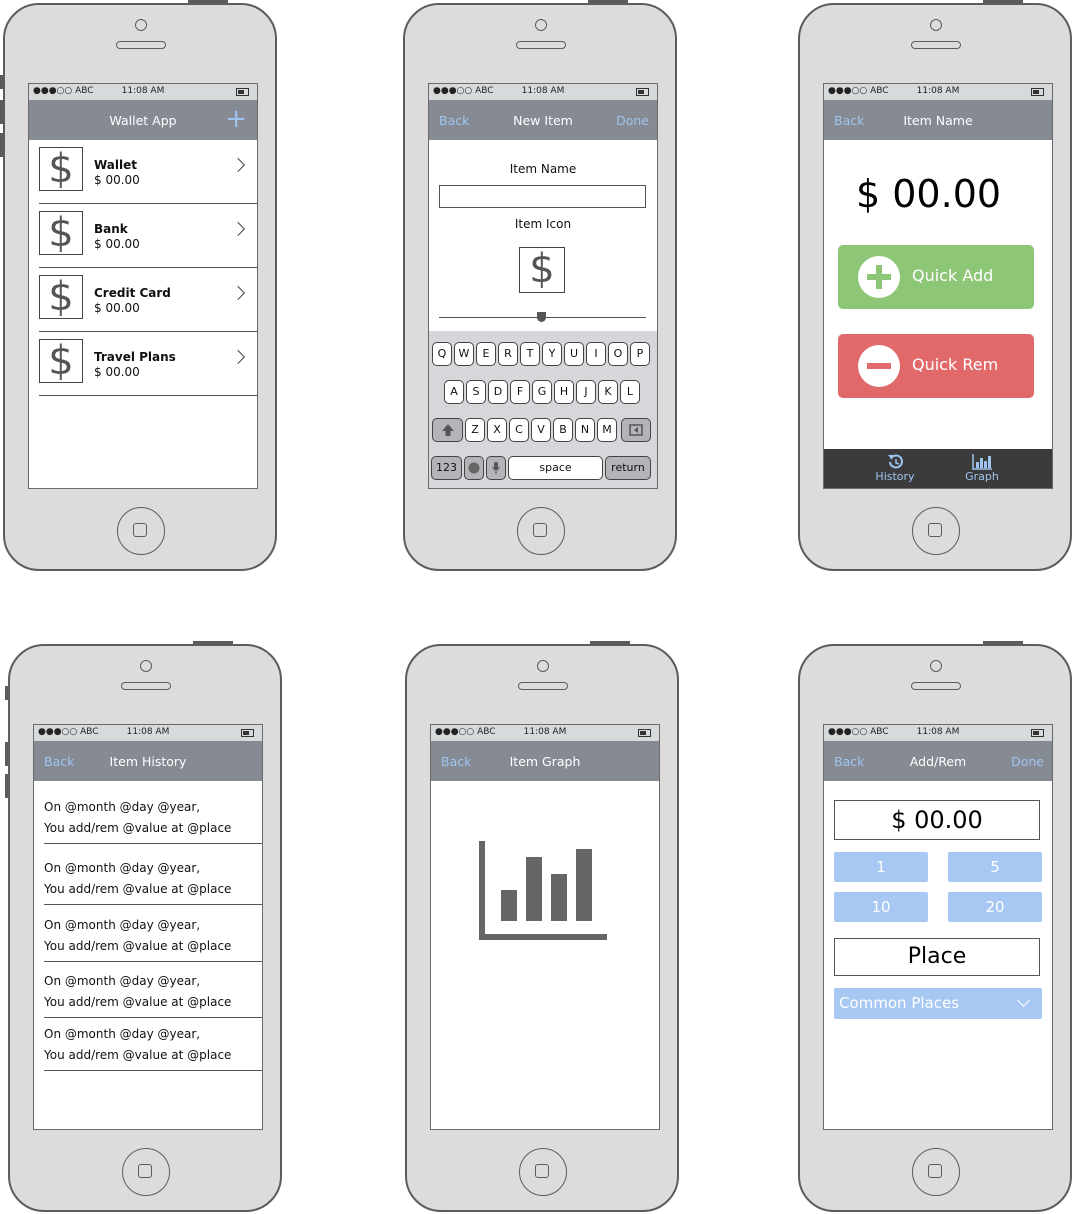 Image resolution: width=1077 pixels, height=1214 pixels. What do you see at coordinates (475, 430) in the screenshot?
I see `key-z: Z` at bounding box center [475, 430].